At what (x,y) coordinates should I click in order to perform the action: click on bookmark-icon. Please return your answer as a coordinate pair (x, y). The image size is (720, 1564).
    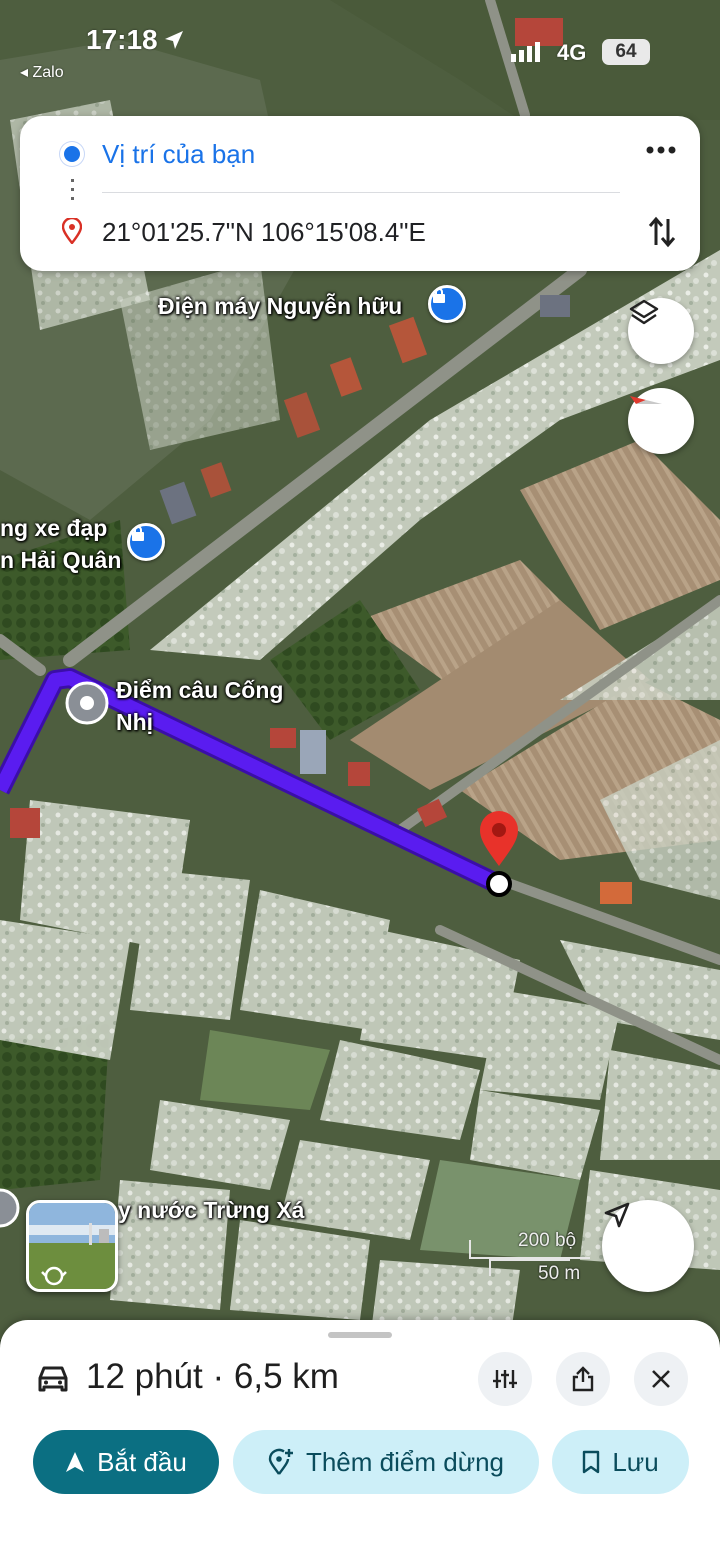
    Looking at the image, I should click on (591, 1462).